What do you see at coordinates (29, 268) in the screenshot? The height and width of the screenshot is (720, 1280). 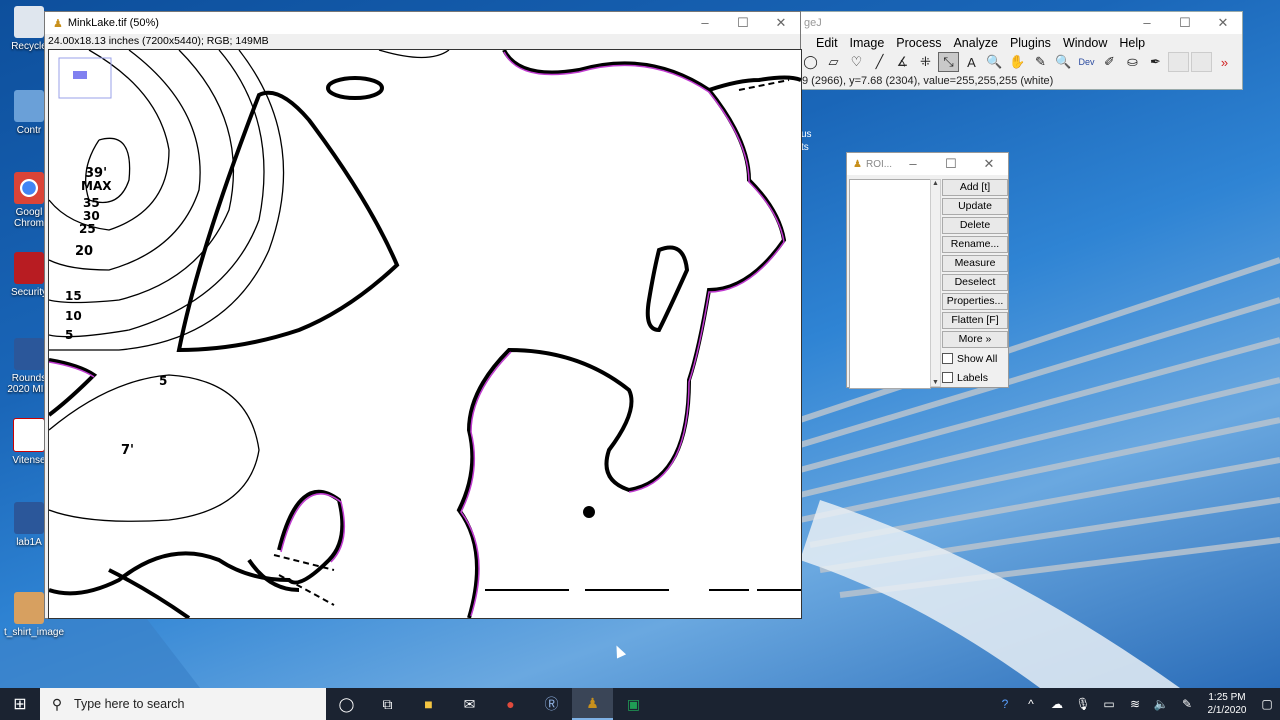 I see `security-app-icon` at bounding box center [29, 268].